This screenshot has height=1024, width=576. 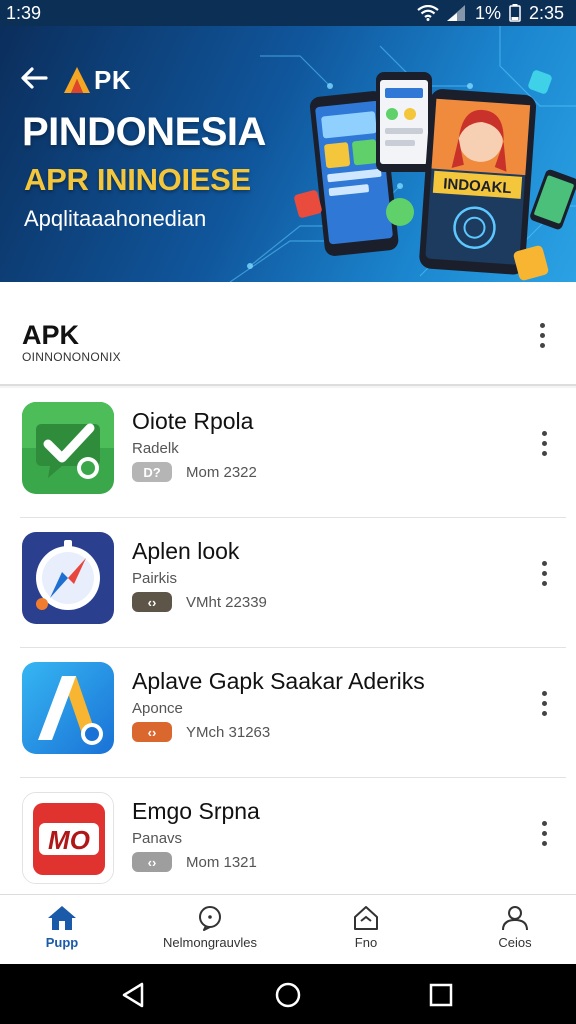 What do you see at coordinates (542, 335) in the screenshot?
I see `section-more-menu-icon` at bounding box center [542, 335].